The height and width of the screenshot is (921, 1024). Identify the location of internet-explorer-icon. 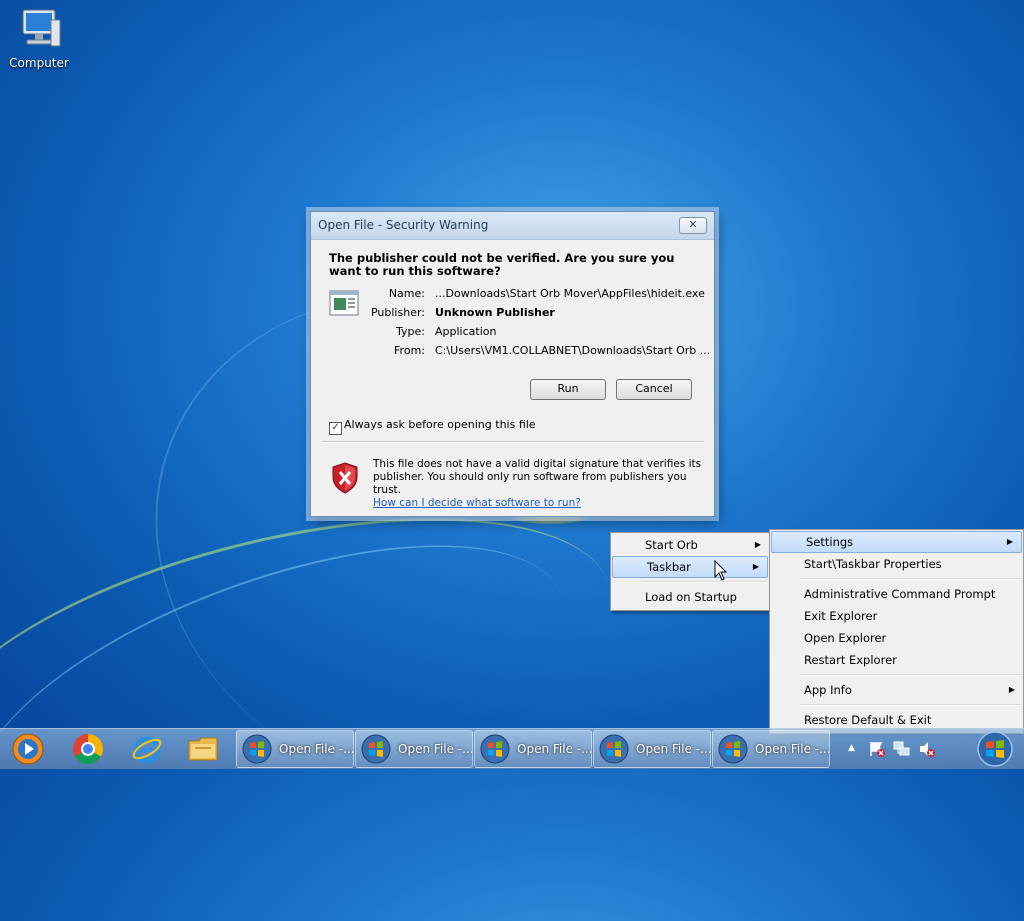
(147, 750).